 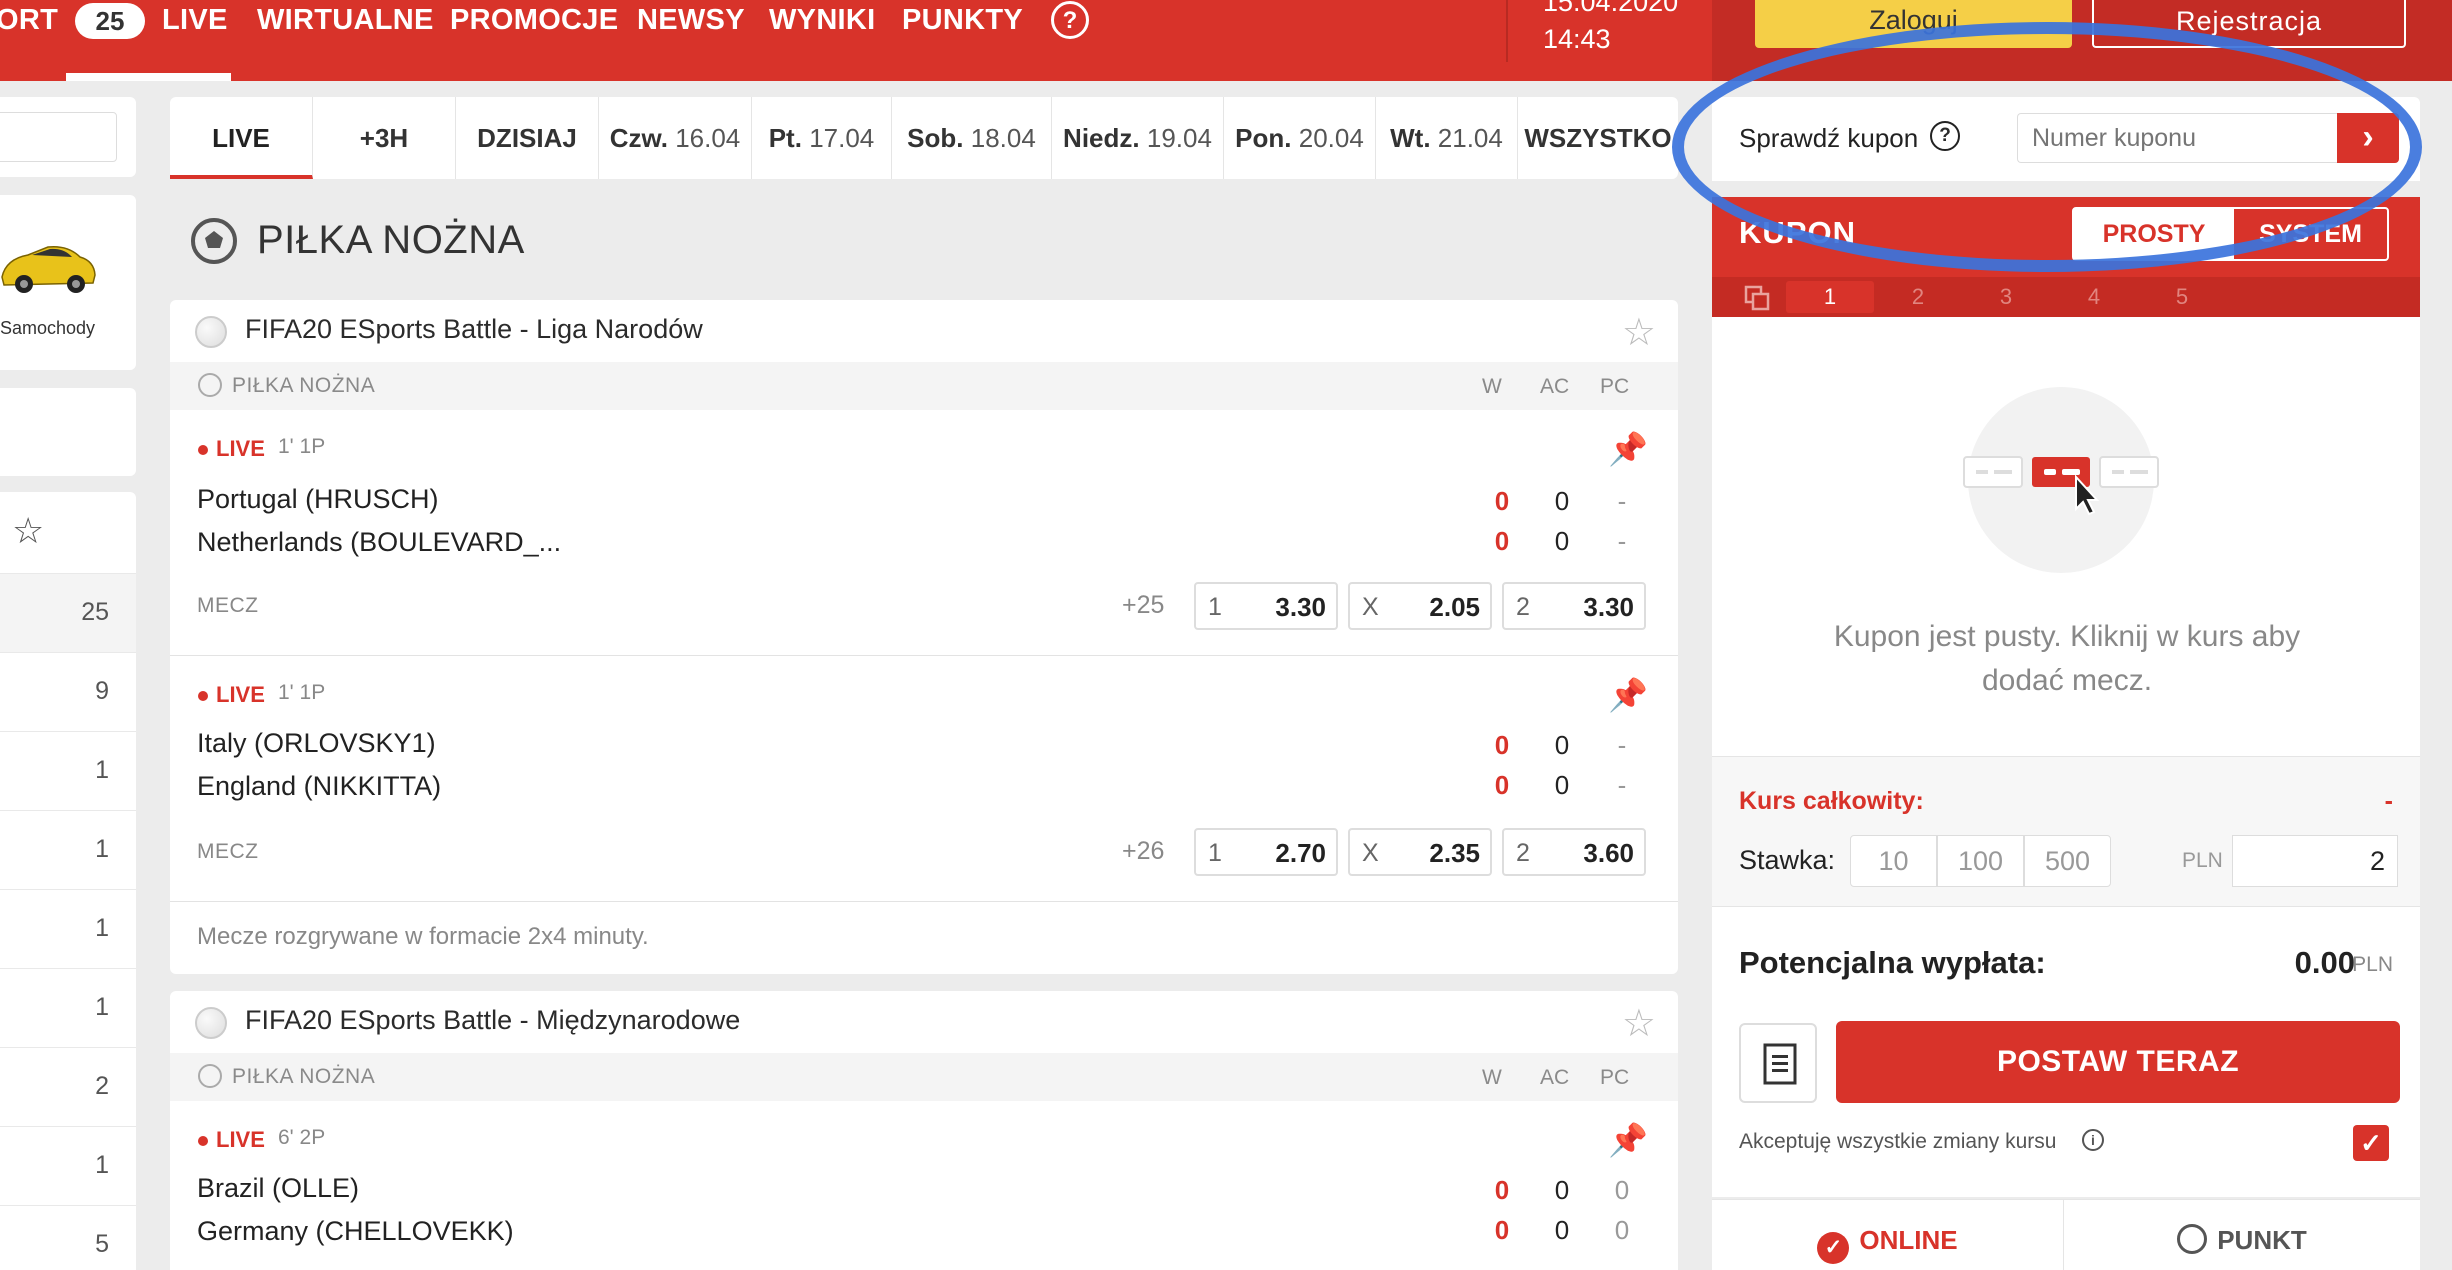 I want to click on radio-icon, so click(x=2192, y=1239).